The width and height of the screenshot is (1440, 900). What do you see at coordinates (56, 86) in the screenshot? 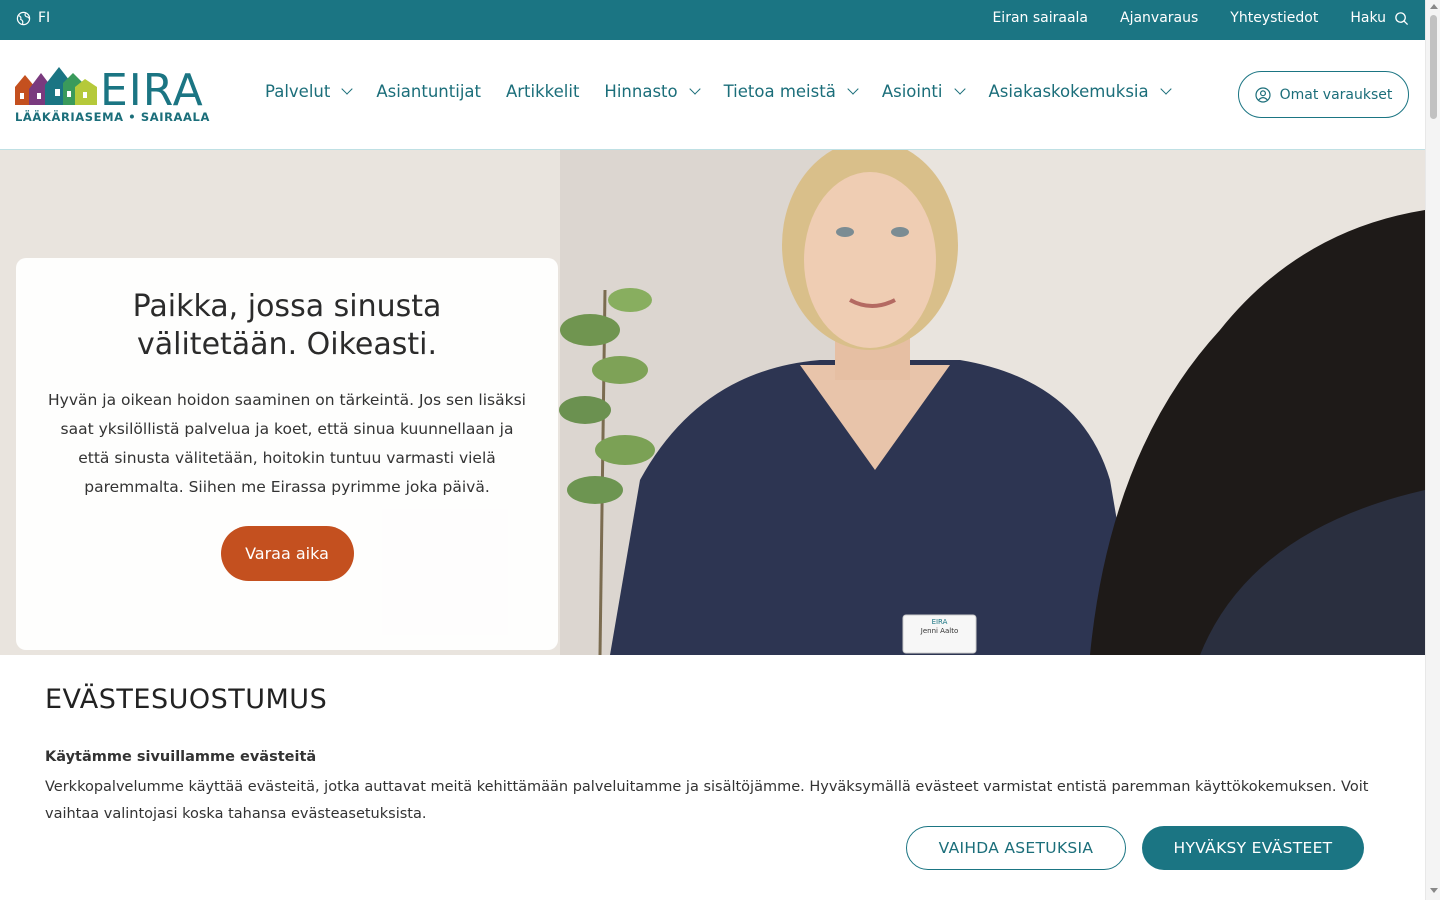
I see `logo-houses-icon` at bounding box center [56, 86].